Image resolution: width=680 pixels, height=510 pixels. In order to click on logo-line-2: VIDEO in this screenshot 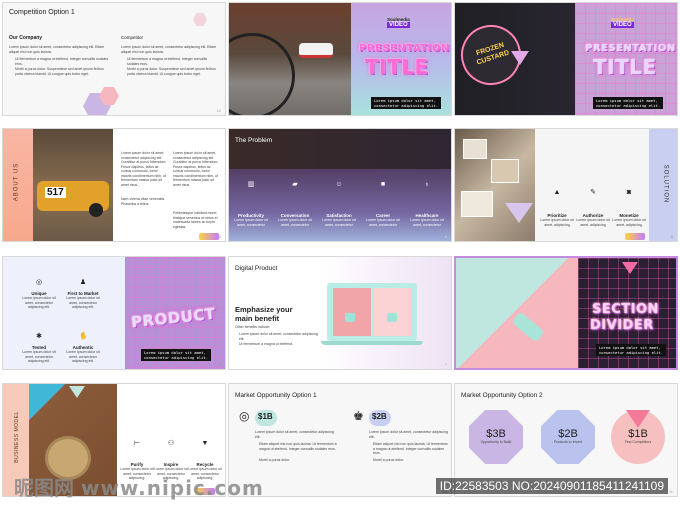, I will do `click(398, 25)`.